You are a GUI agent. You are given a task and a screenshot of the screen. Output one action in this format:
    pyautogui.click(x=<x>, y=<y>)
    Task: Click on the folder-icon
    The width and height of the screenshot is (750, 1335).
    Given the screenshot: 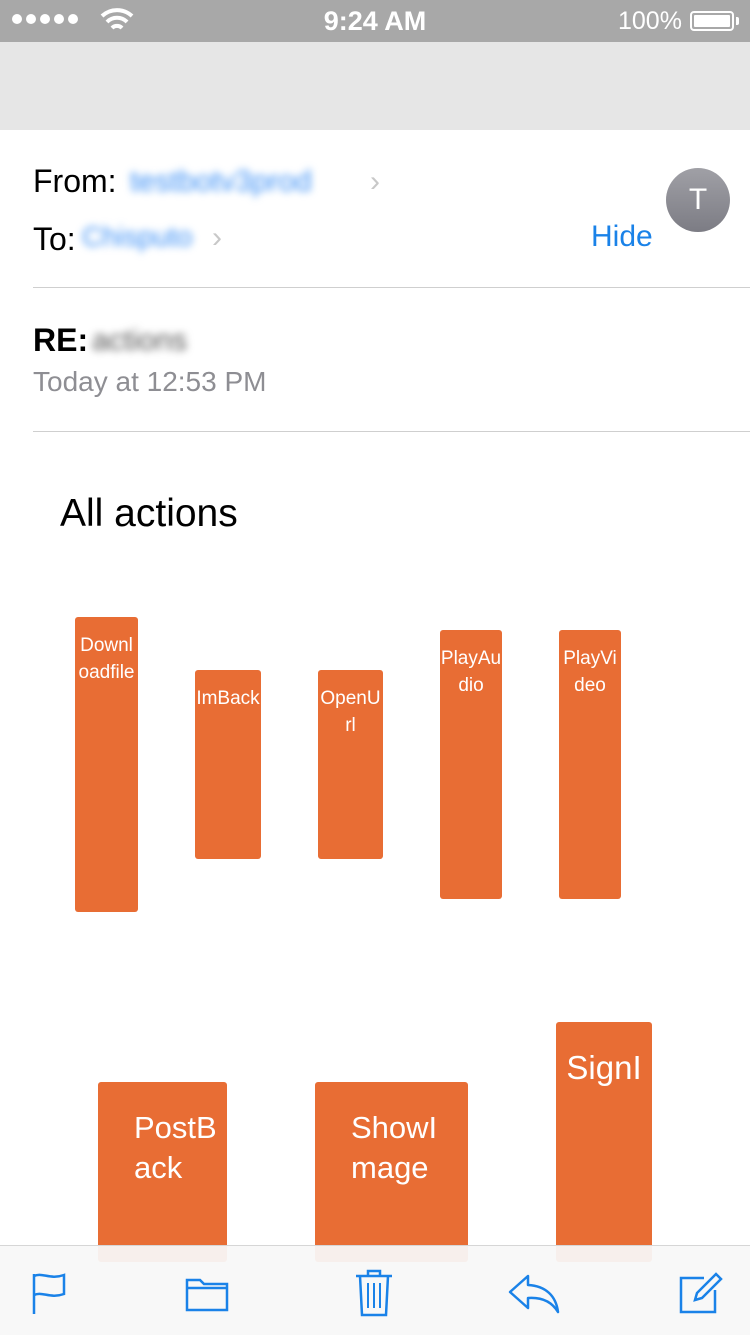 What is the action you would take?
    pyautogui.click(x=207, y=1293)
    